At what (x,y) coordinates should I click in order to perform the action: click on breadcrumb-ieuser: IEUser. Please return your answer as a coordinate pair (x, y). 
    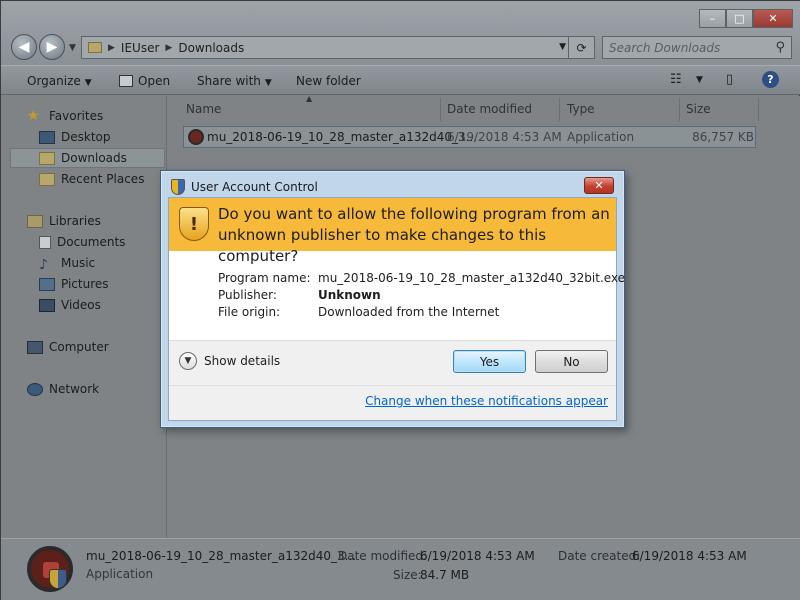
    Looking at the image, I should click on (140, 48).